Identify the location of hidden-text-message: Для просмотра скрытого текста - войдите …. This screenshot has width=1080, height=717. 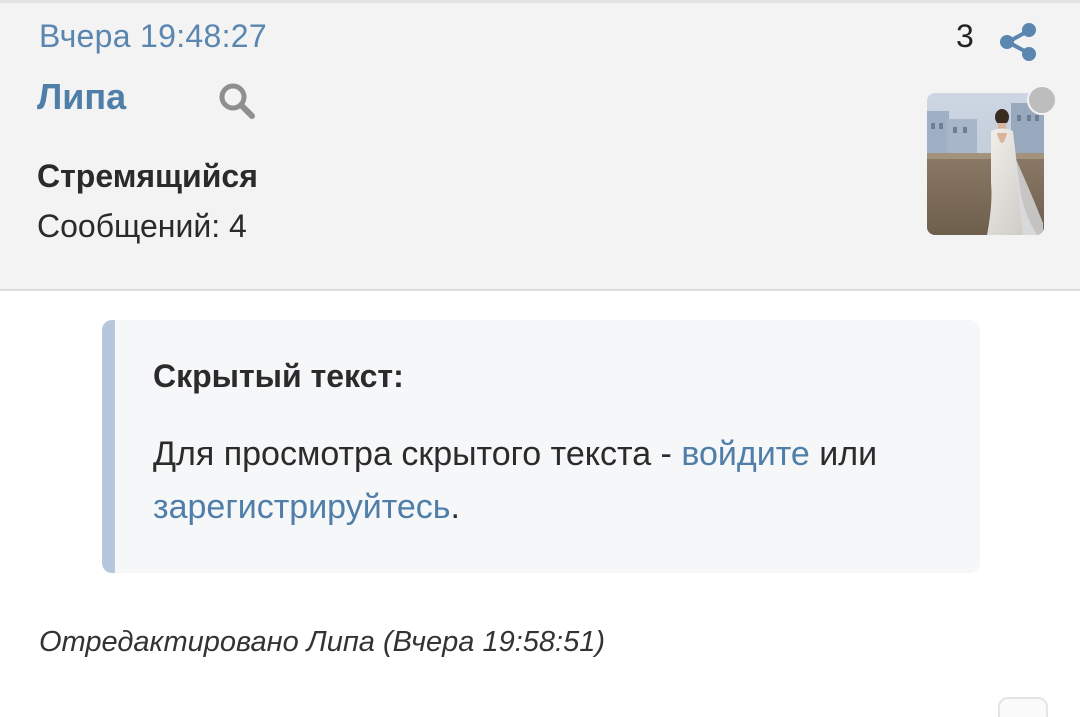
(553, 481).